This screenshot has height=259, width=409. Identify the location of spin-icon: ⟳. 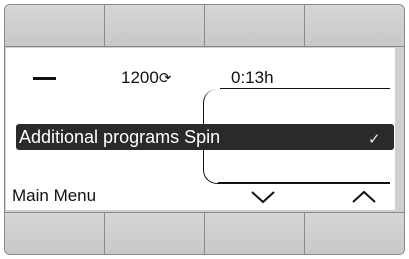
(165, 78).